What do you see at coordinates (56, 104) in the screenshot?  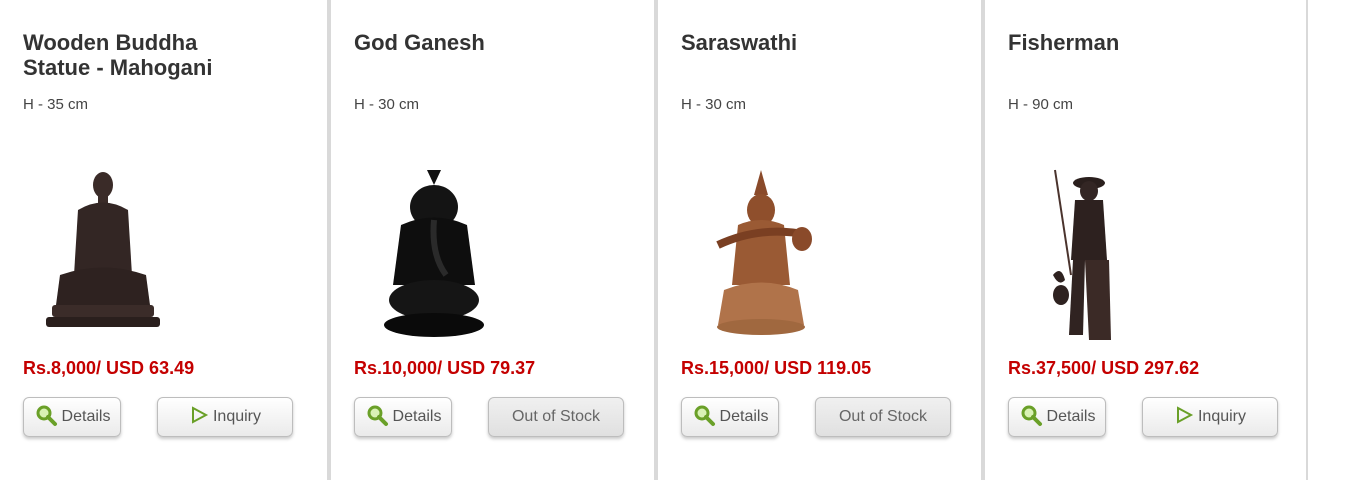 I see `product-height: H - 35 cm` at bounding box center [56, 104].